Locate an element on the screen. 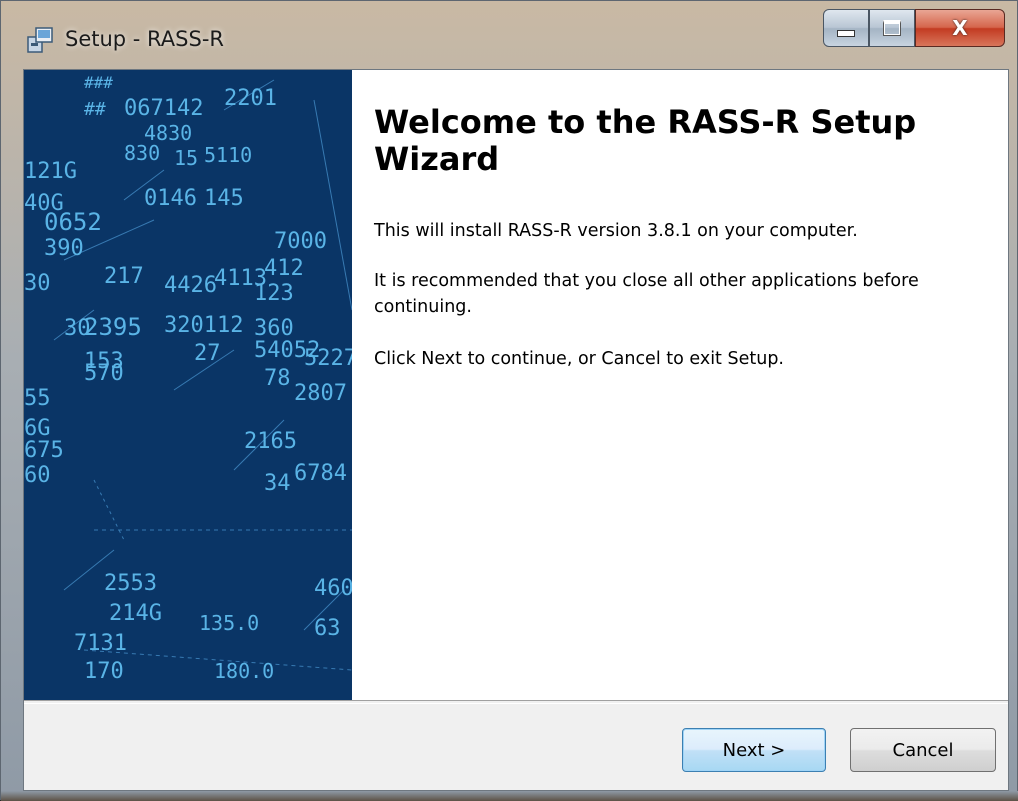 The width and height of the screenshot is (1018, 801). radar-label: 60 is located at coordinates (37, 475).